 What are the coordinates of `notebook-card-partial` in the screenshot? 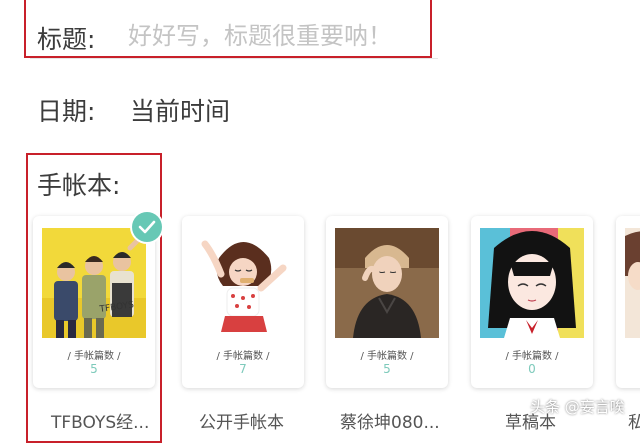 It's located at (628, 302).